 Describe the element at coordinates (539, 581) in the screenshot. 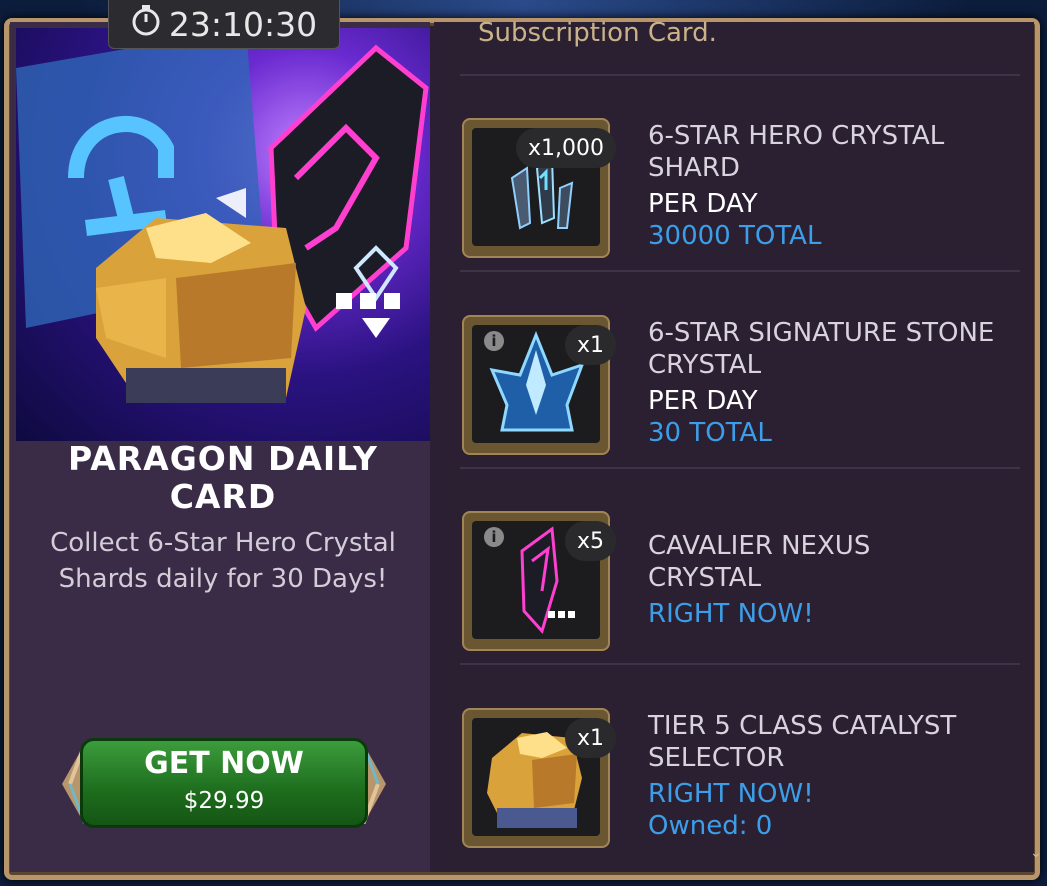

I see `reward-slot: i x5` at that location.